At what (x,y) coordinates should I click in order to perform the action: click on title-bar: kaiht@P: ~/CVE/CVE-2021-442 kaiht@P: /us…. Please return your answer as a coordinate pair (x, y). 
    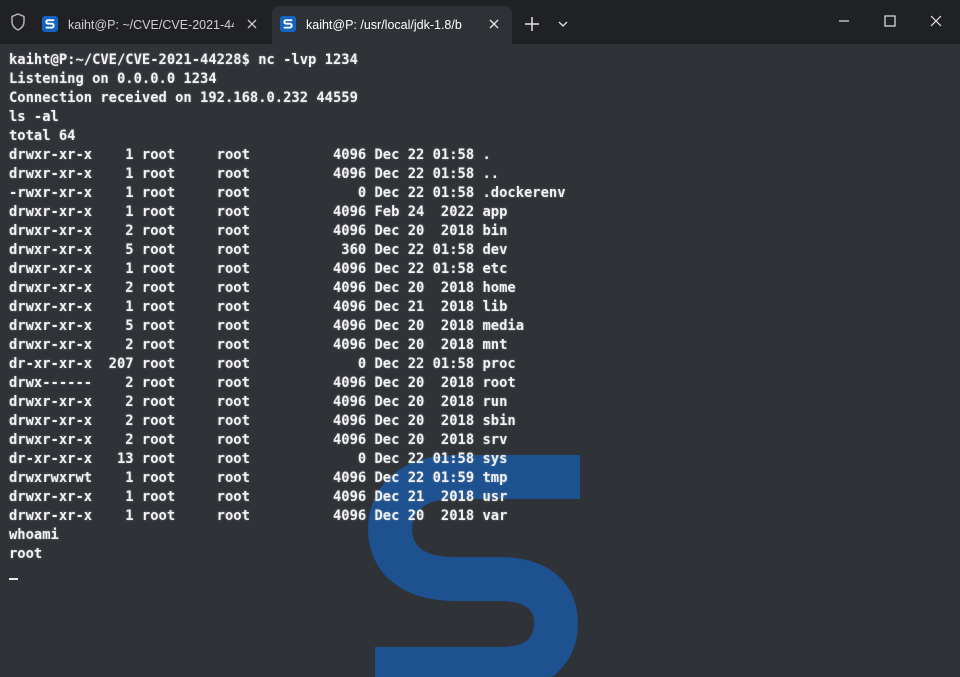
    Looking at the image, I should click on (480, 22).